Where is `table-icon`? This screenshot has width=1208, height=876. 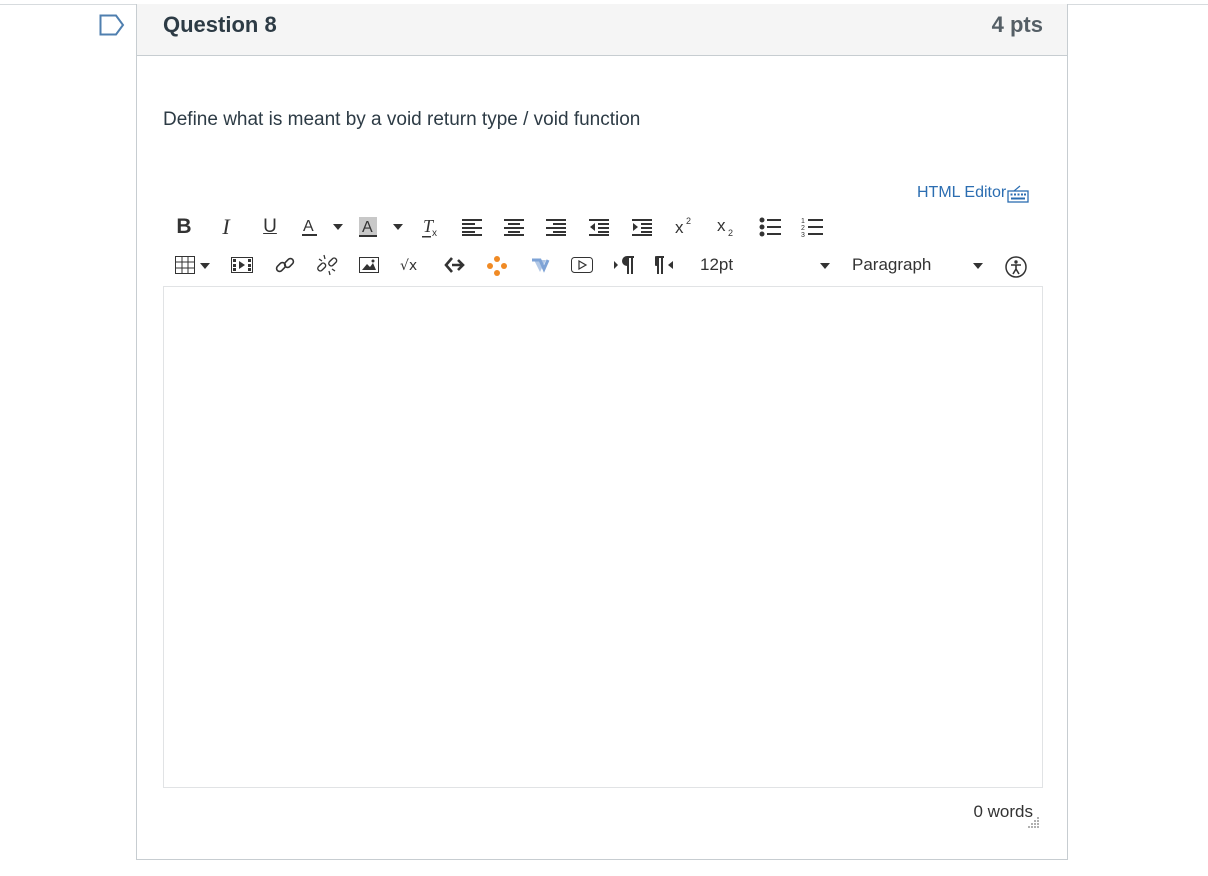 table-icon is located at coordinates (185, 265).